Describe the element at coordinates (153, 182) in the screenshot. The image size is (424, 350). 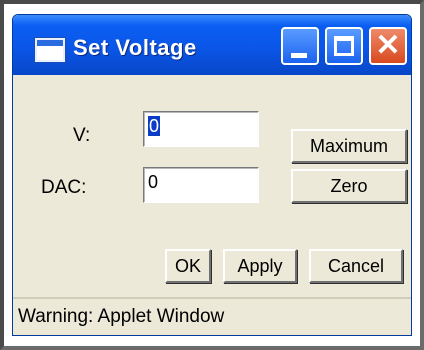
I see `dac-input-value: 0` at that location.